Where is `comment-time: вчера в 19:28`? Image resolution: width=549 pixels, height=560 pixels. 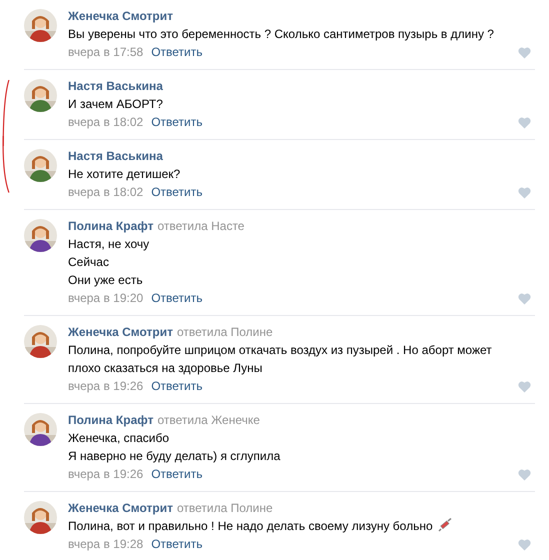
comment-time: вчера в 19:28 is located at coordinates (106, 544).